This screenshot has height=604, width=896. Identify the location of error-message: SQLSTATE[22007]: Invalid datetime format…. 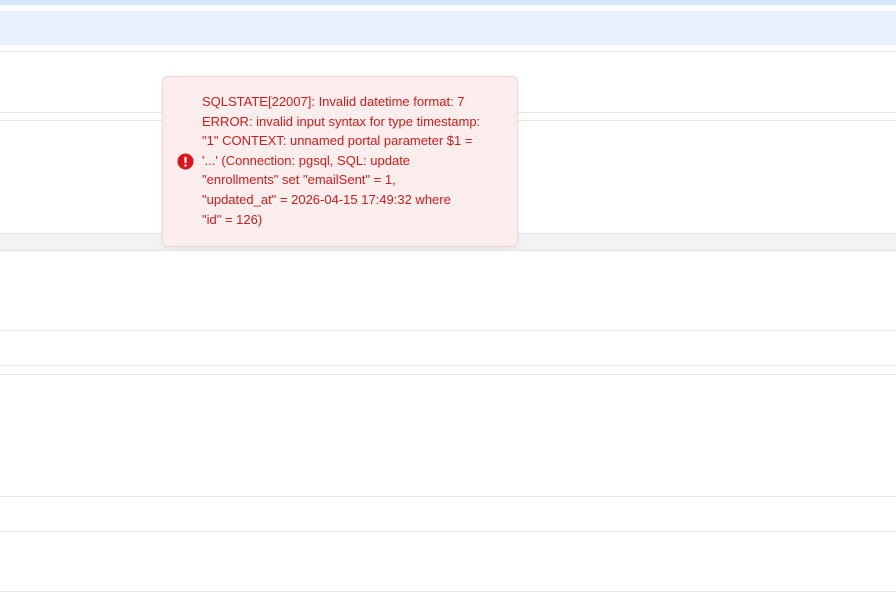
(341, 160).